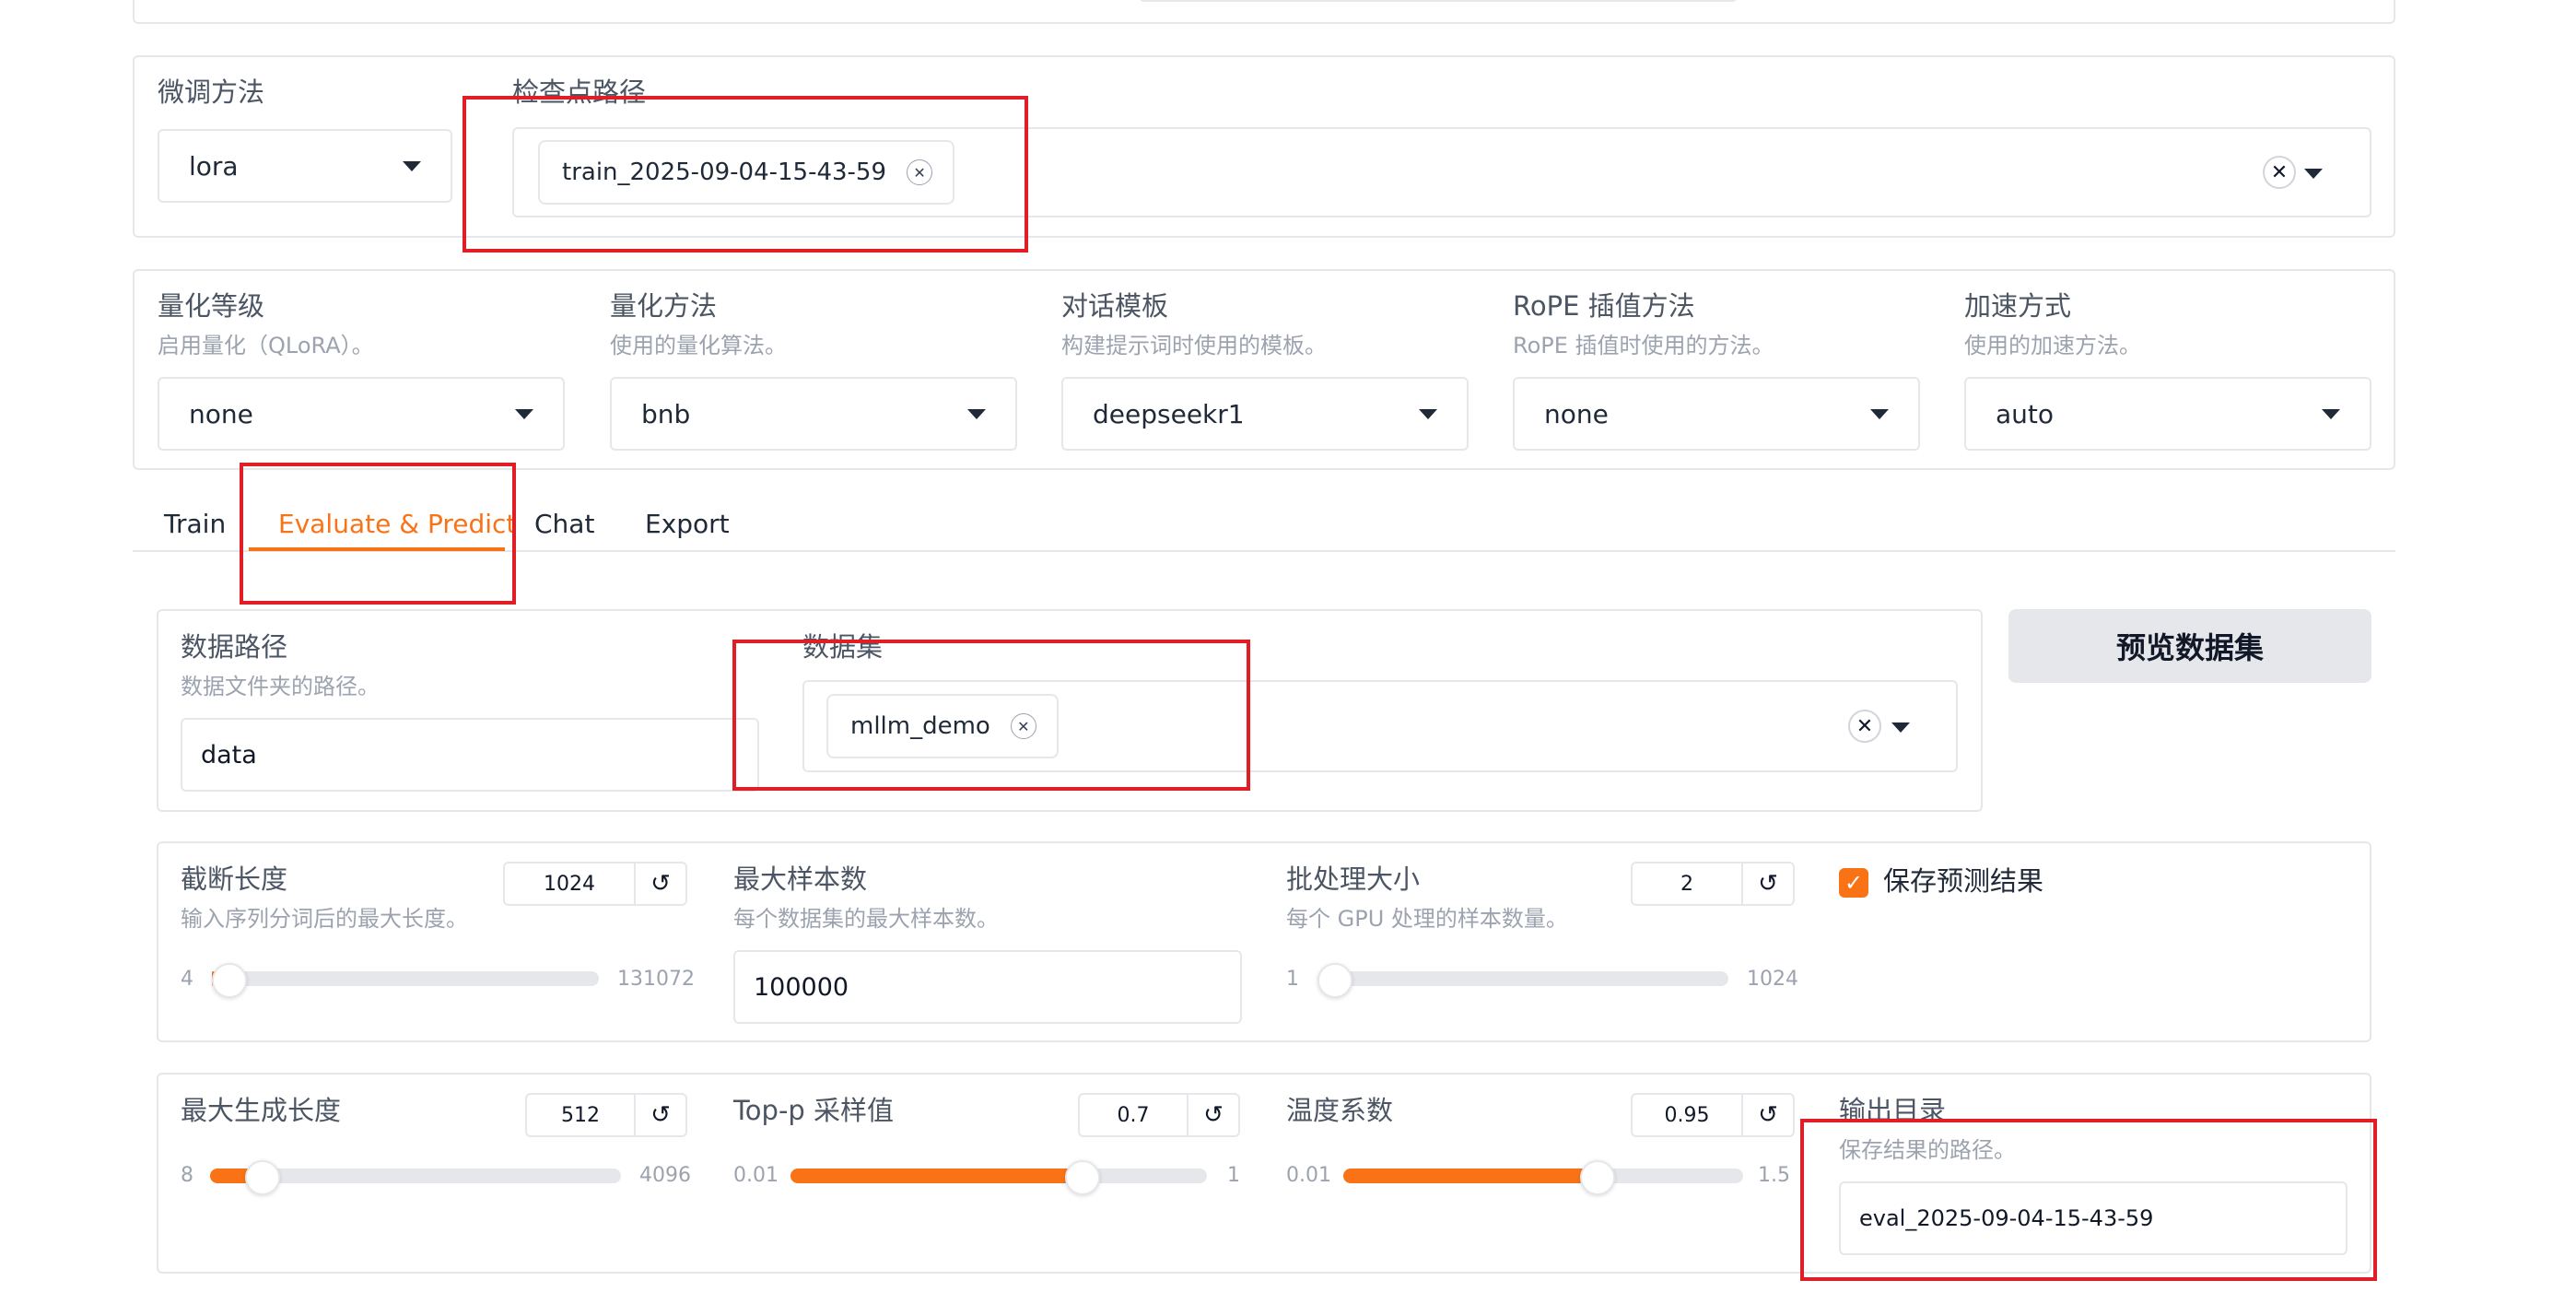  I want to click on top-panel-clipped, so click(1264, 12).